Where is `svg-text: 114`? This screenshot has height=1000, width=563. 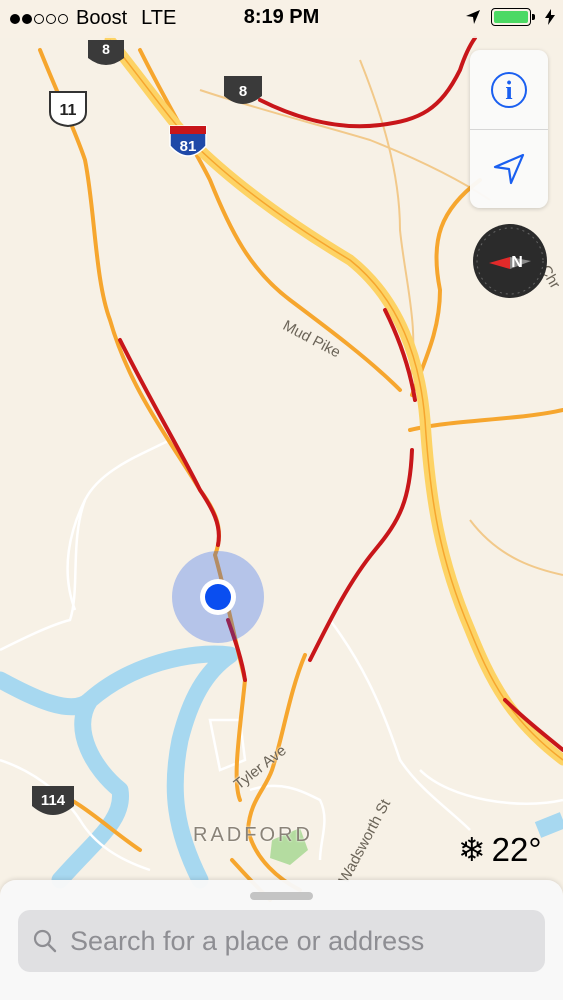
svg-text: 114 is located at coordinates (53, 800).